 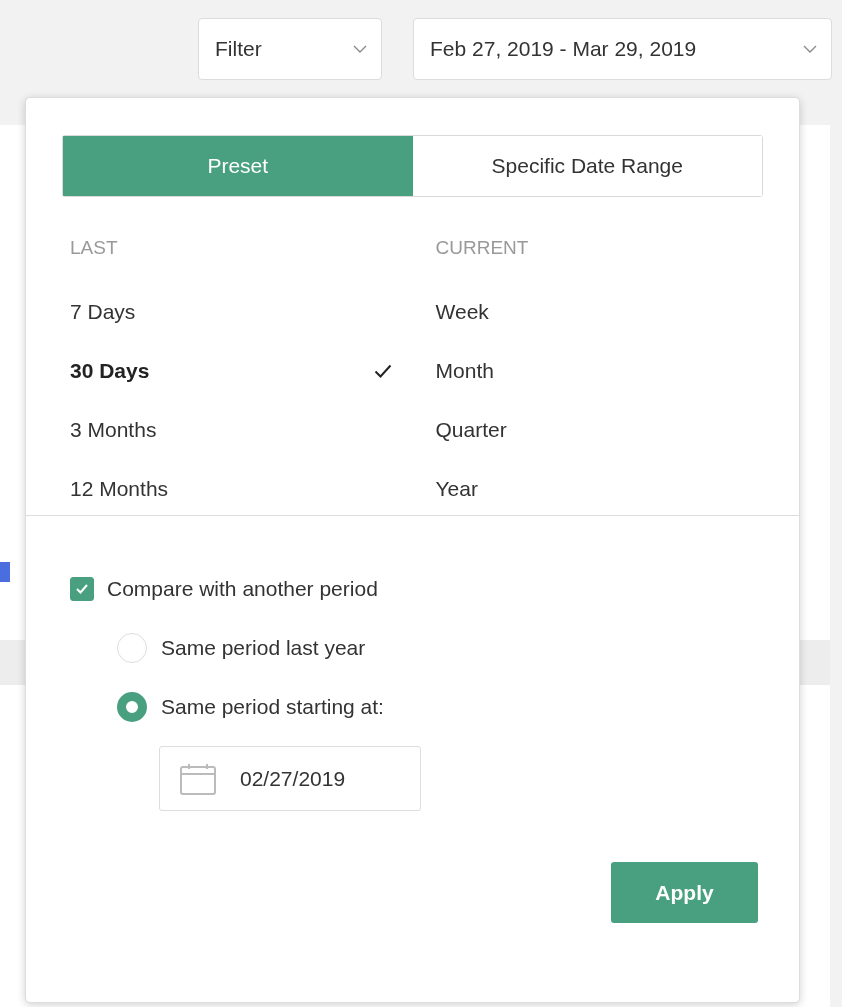 I want to click on date-range-dropdown: Feb 27, 2019 - Mar 29, 2019, so click(x=622, y=49).